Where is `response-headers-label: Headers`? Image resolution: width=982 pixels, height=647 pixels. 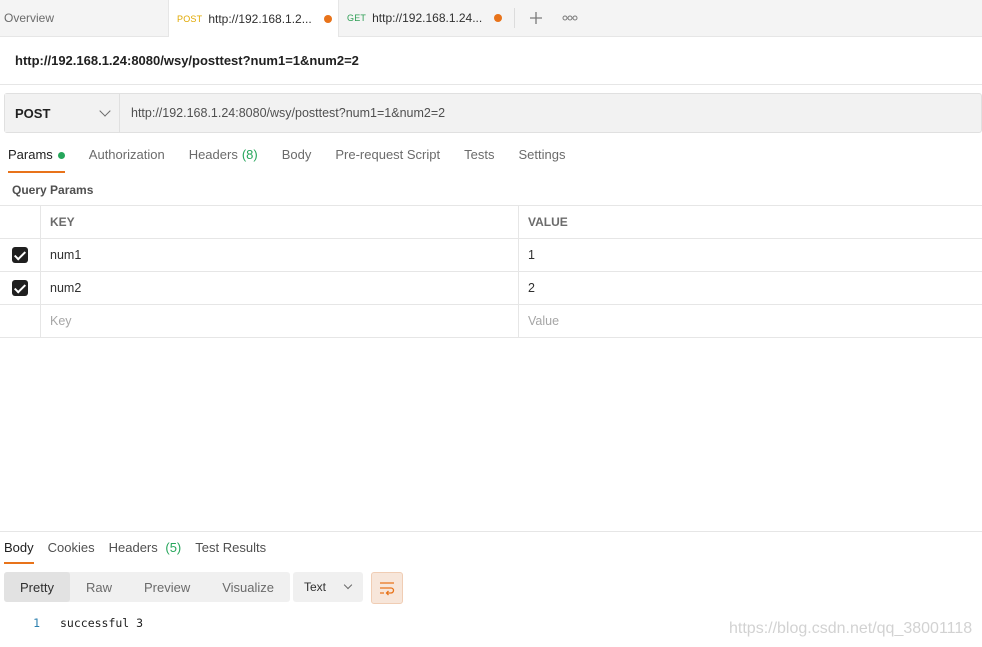 response-headers-label: Headers is located at coordinates (133, 547).